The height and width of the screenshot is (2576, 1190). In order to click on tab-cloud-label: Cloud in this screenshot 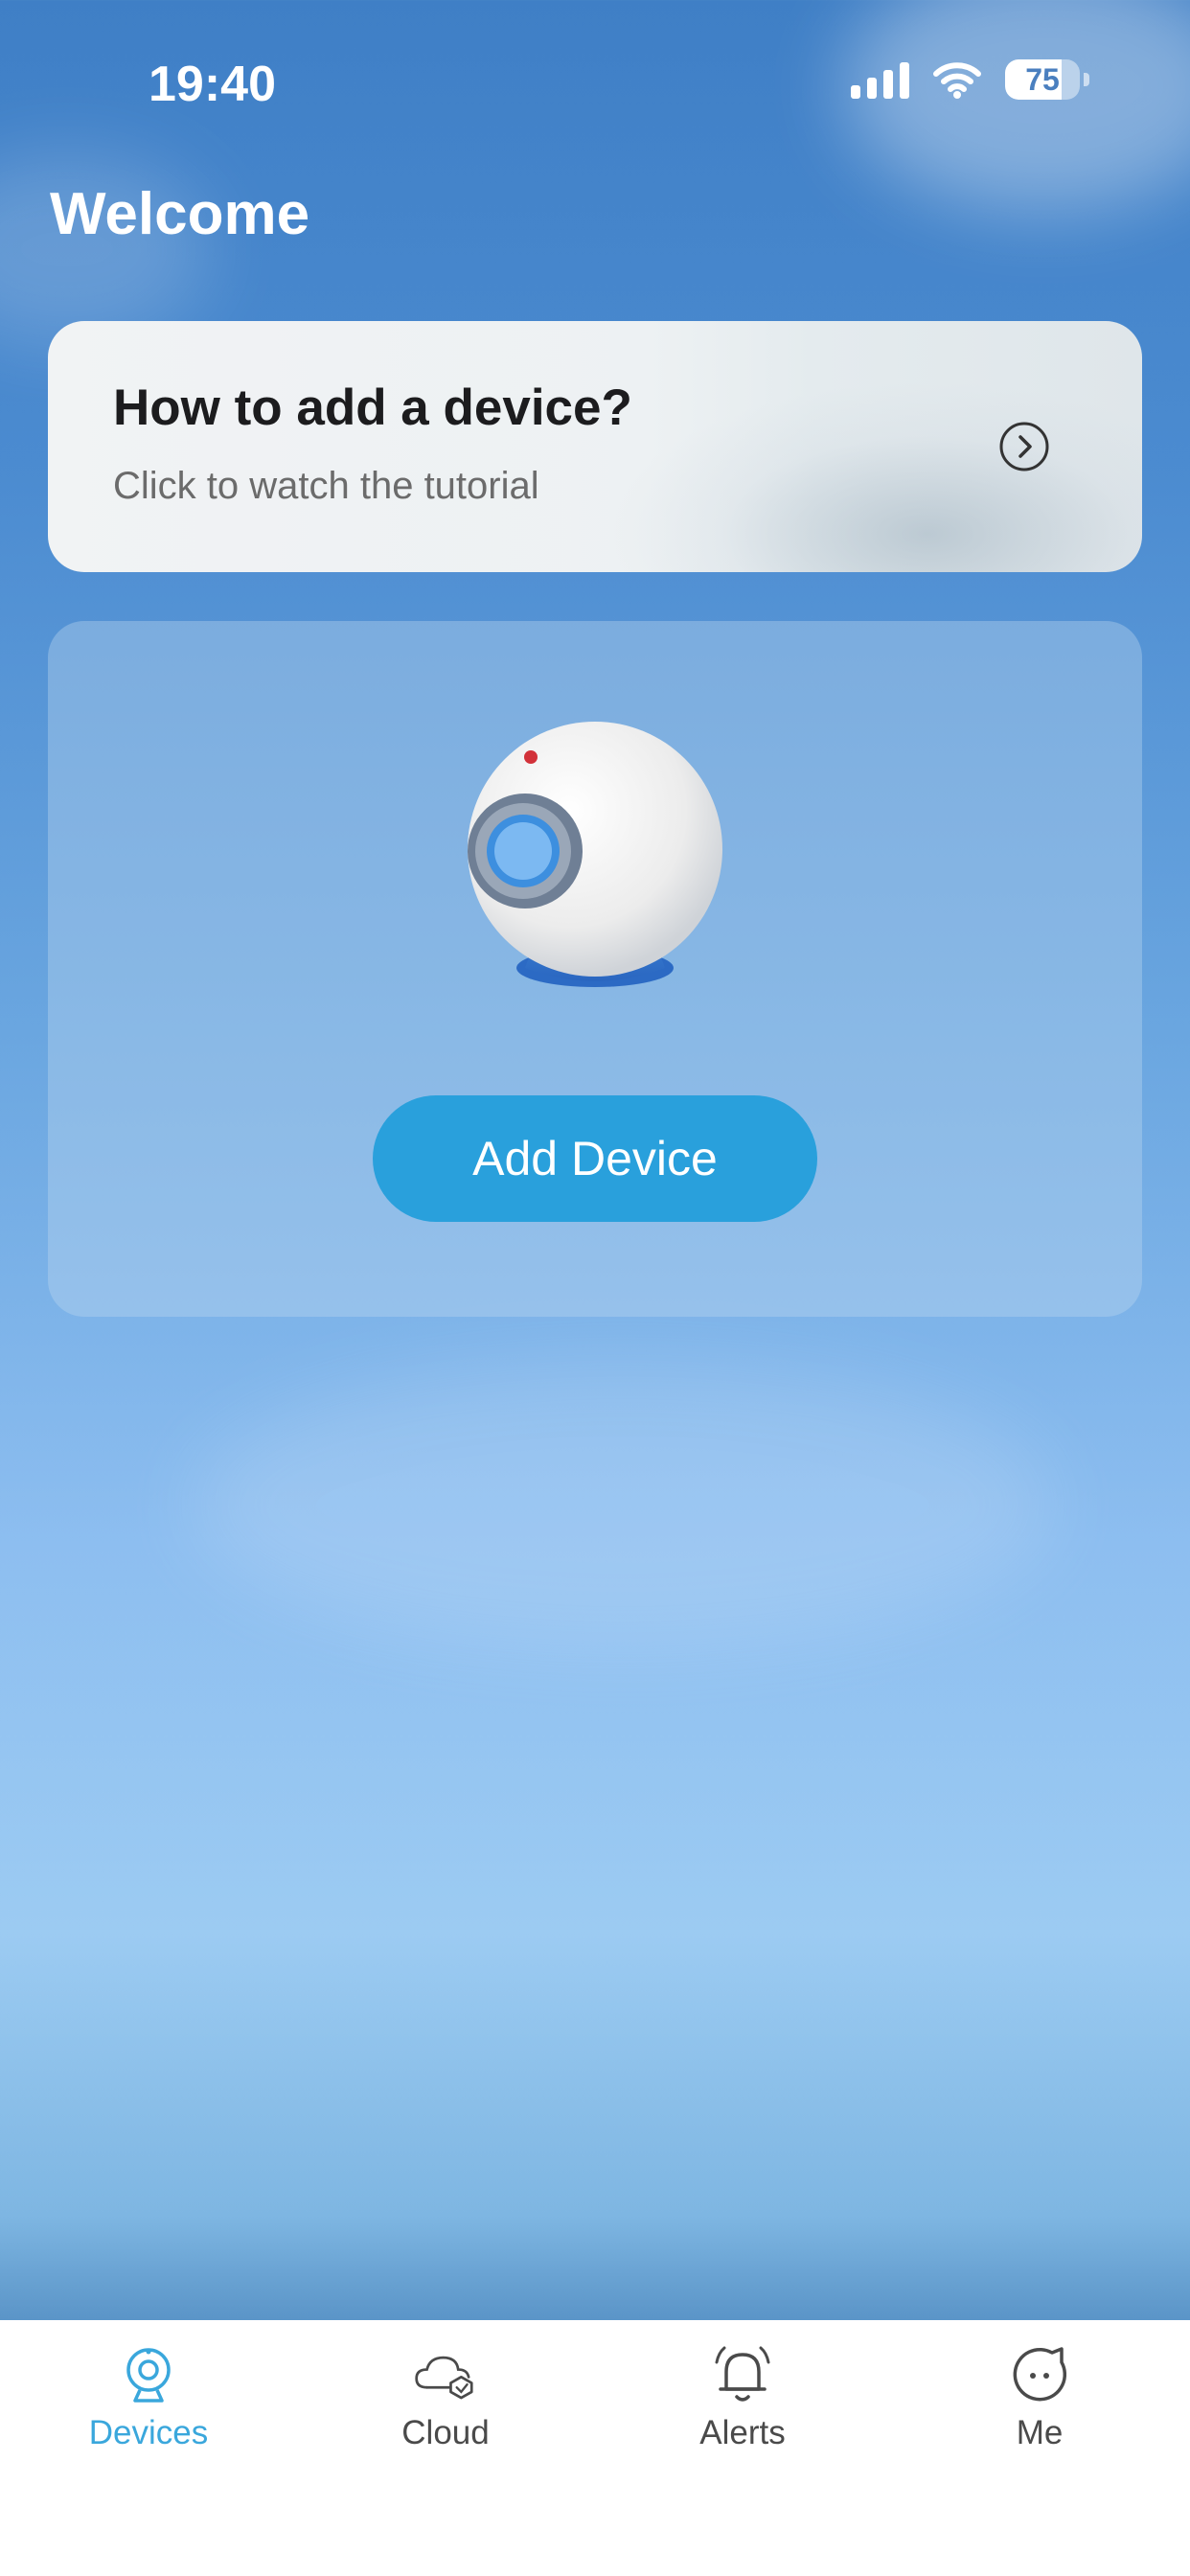, I will do `click(445, 2432)`.